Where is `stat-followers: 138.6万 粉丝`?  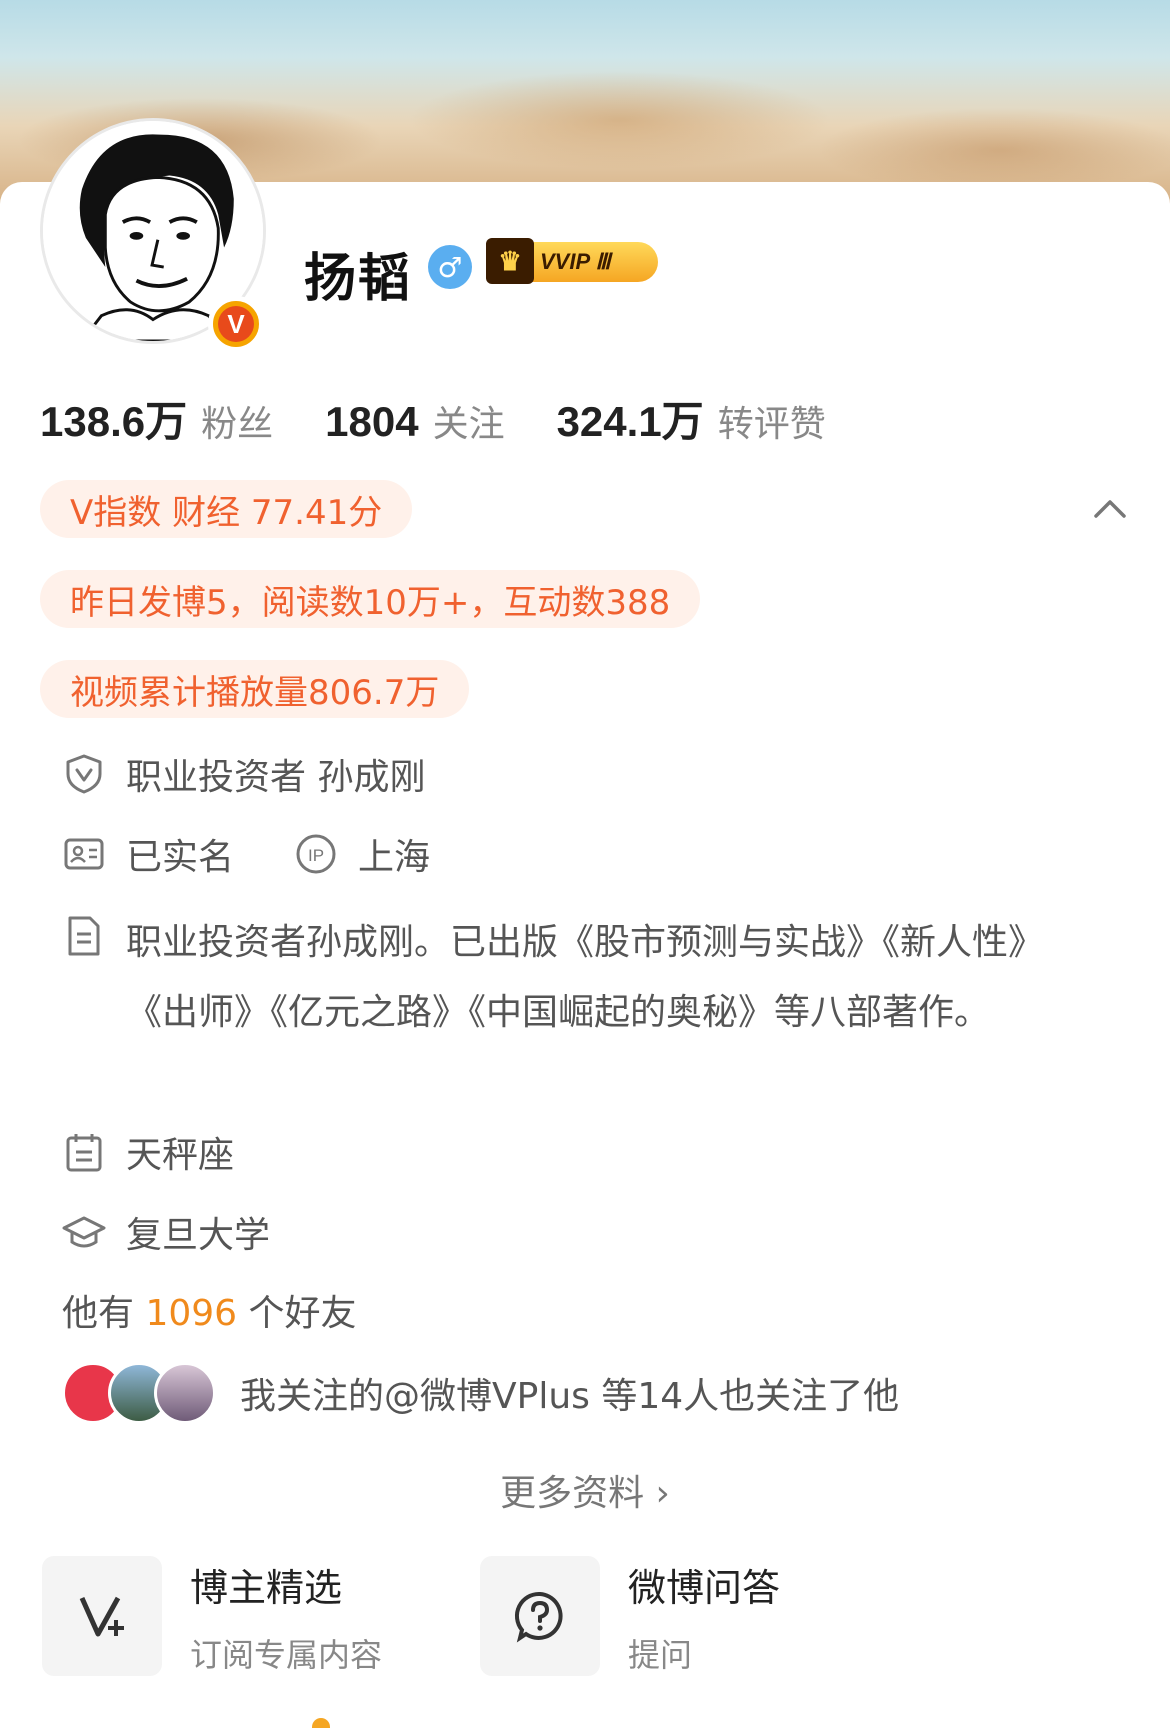
stat-followers: 138.6万 粉丝 is located at coordinates (156, 418).